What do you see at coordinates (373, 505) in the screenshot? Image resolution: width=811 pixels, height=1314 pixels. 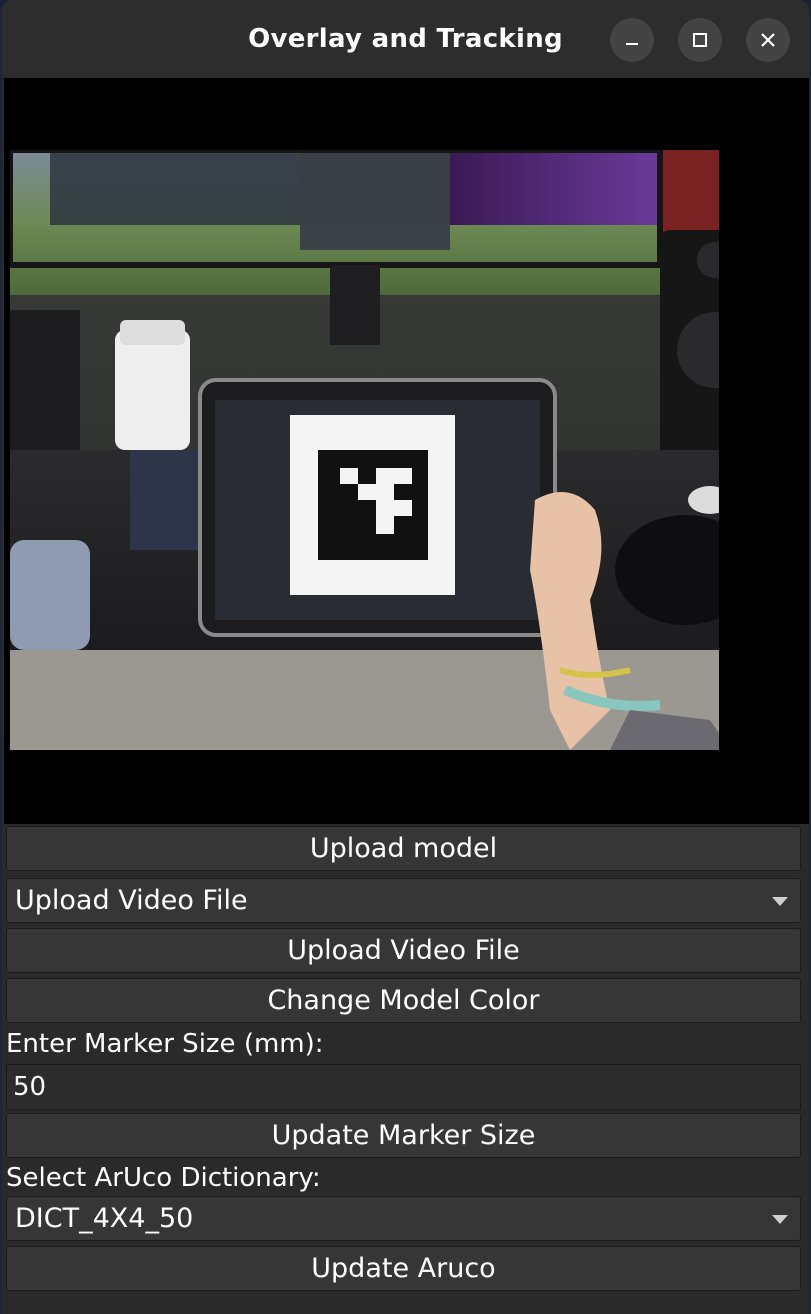 I see `aruco-marker` at bounding box center [373, 505].